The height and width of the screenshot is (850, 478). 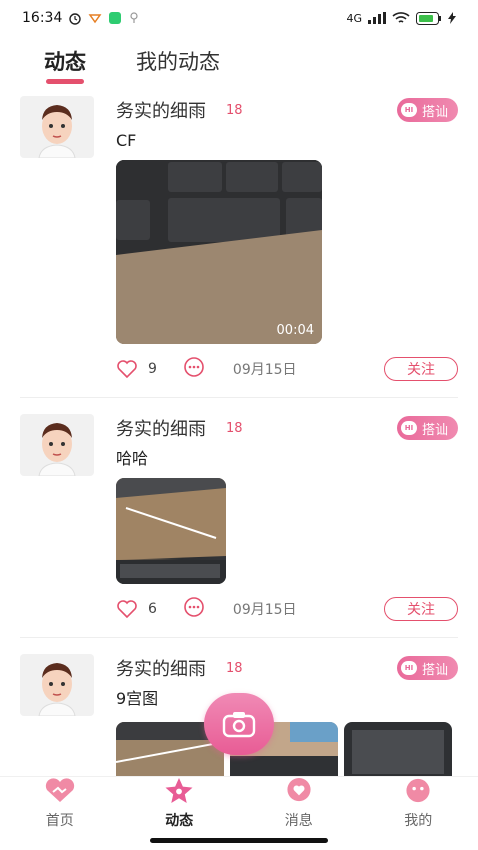 What do you see at coordinates (65, 67) in the screenshot?
I see `tab-feed: 动态` at bounding box center [65, 67].